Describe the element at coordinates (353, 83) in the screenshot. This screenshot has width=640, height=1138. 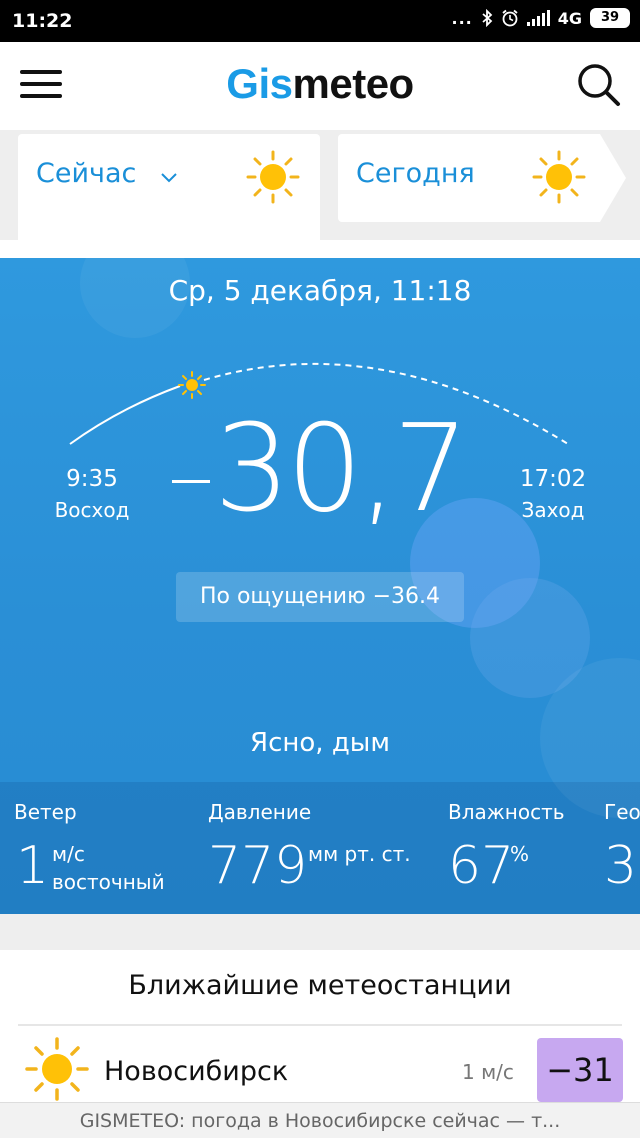
I see `logo-part-meteo: meteo` at that location.